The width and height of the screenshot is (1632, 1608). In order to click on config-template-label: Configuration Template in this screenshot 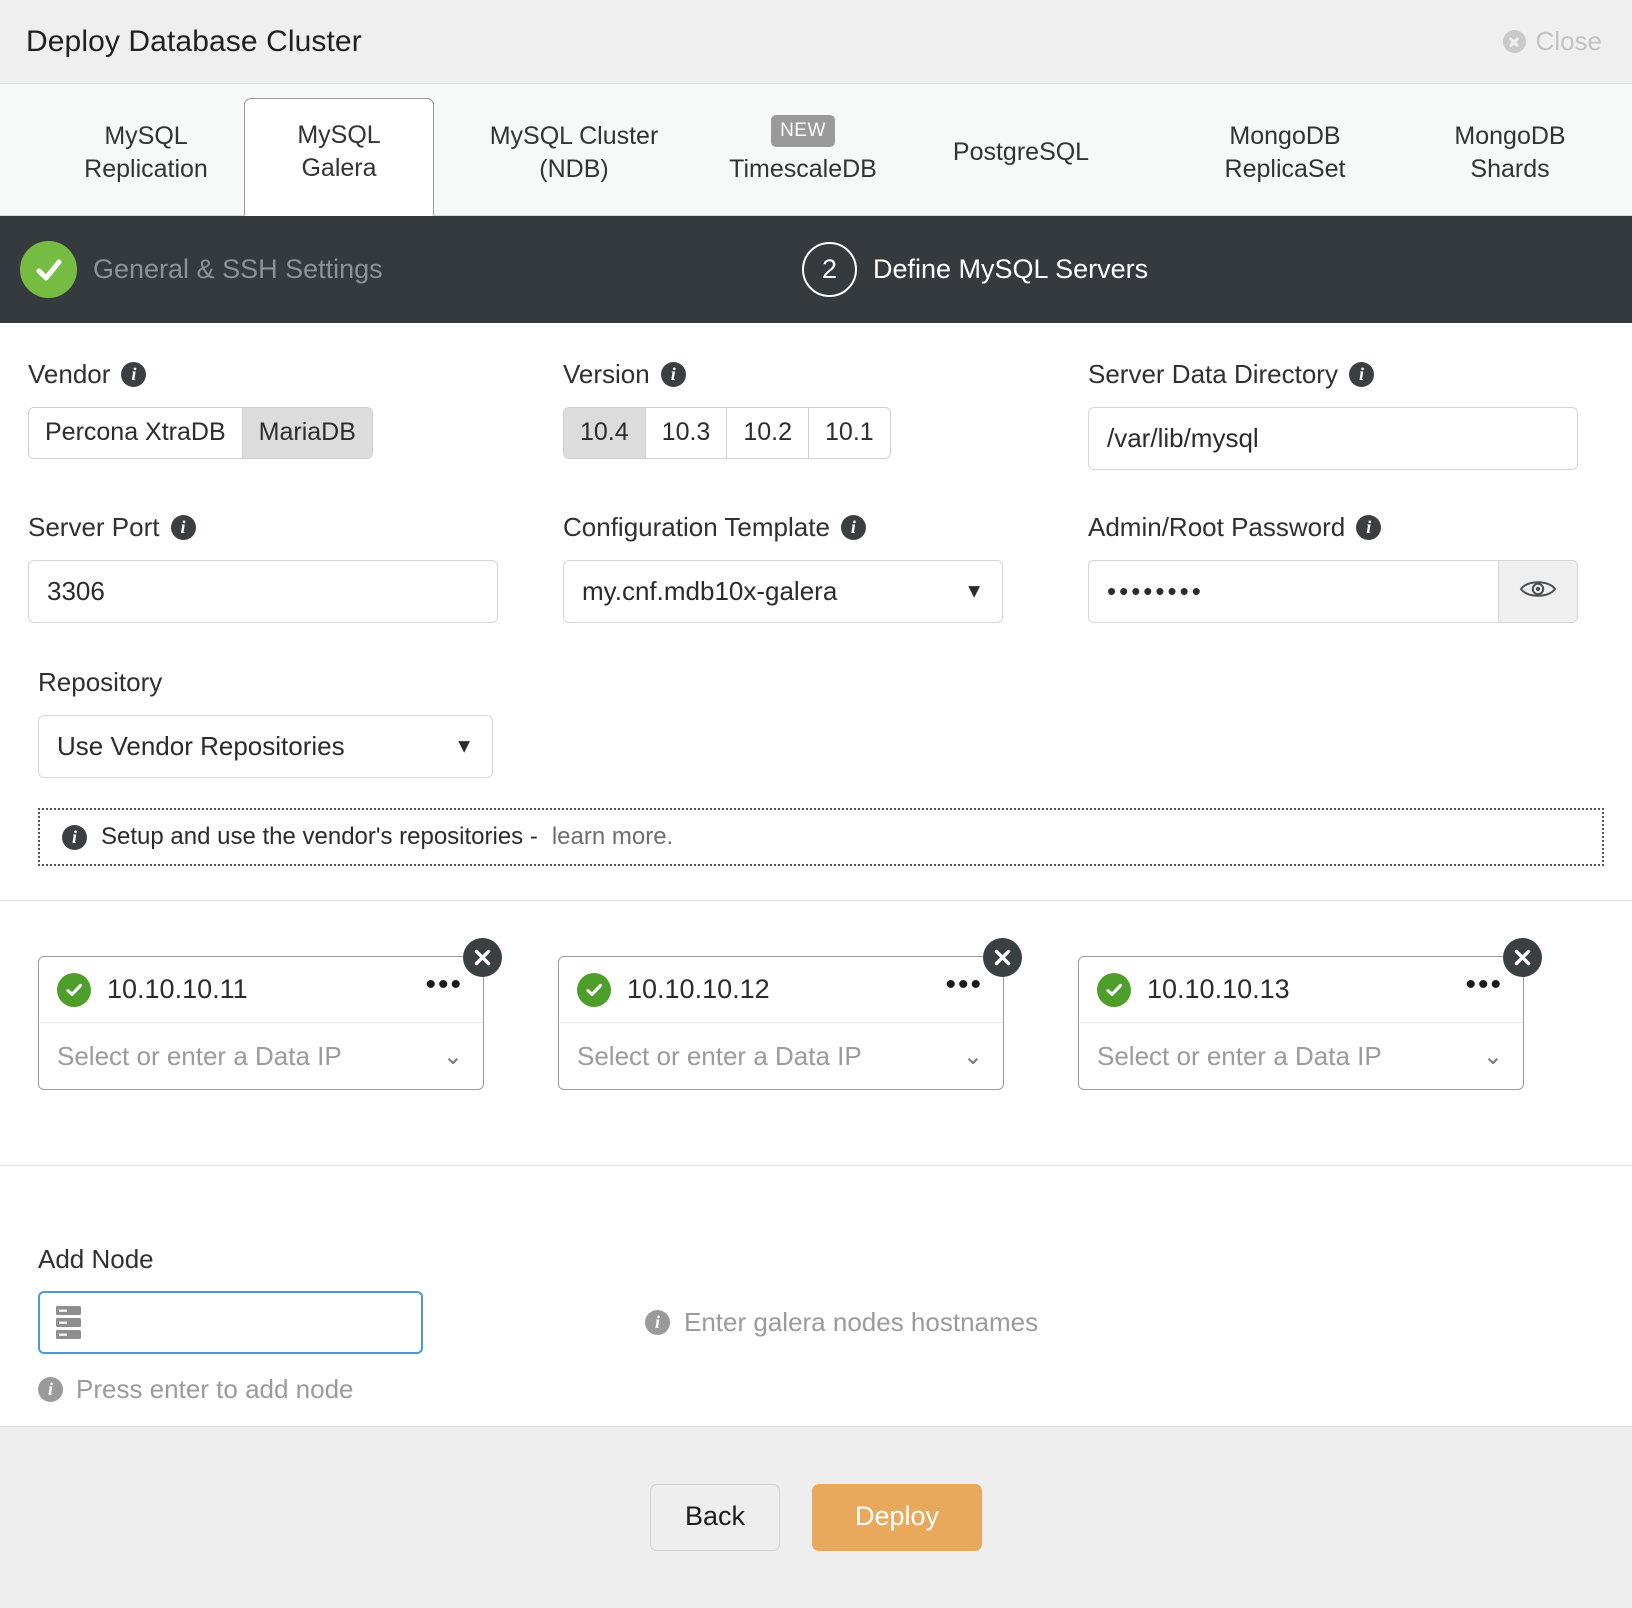, I will do `click(696, 527)`.